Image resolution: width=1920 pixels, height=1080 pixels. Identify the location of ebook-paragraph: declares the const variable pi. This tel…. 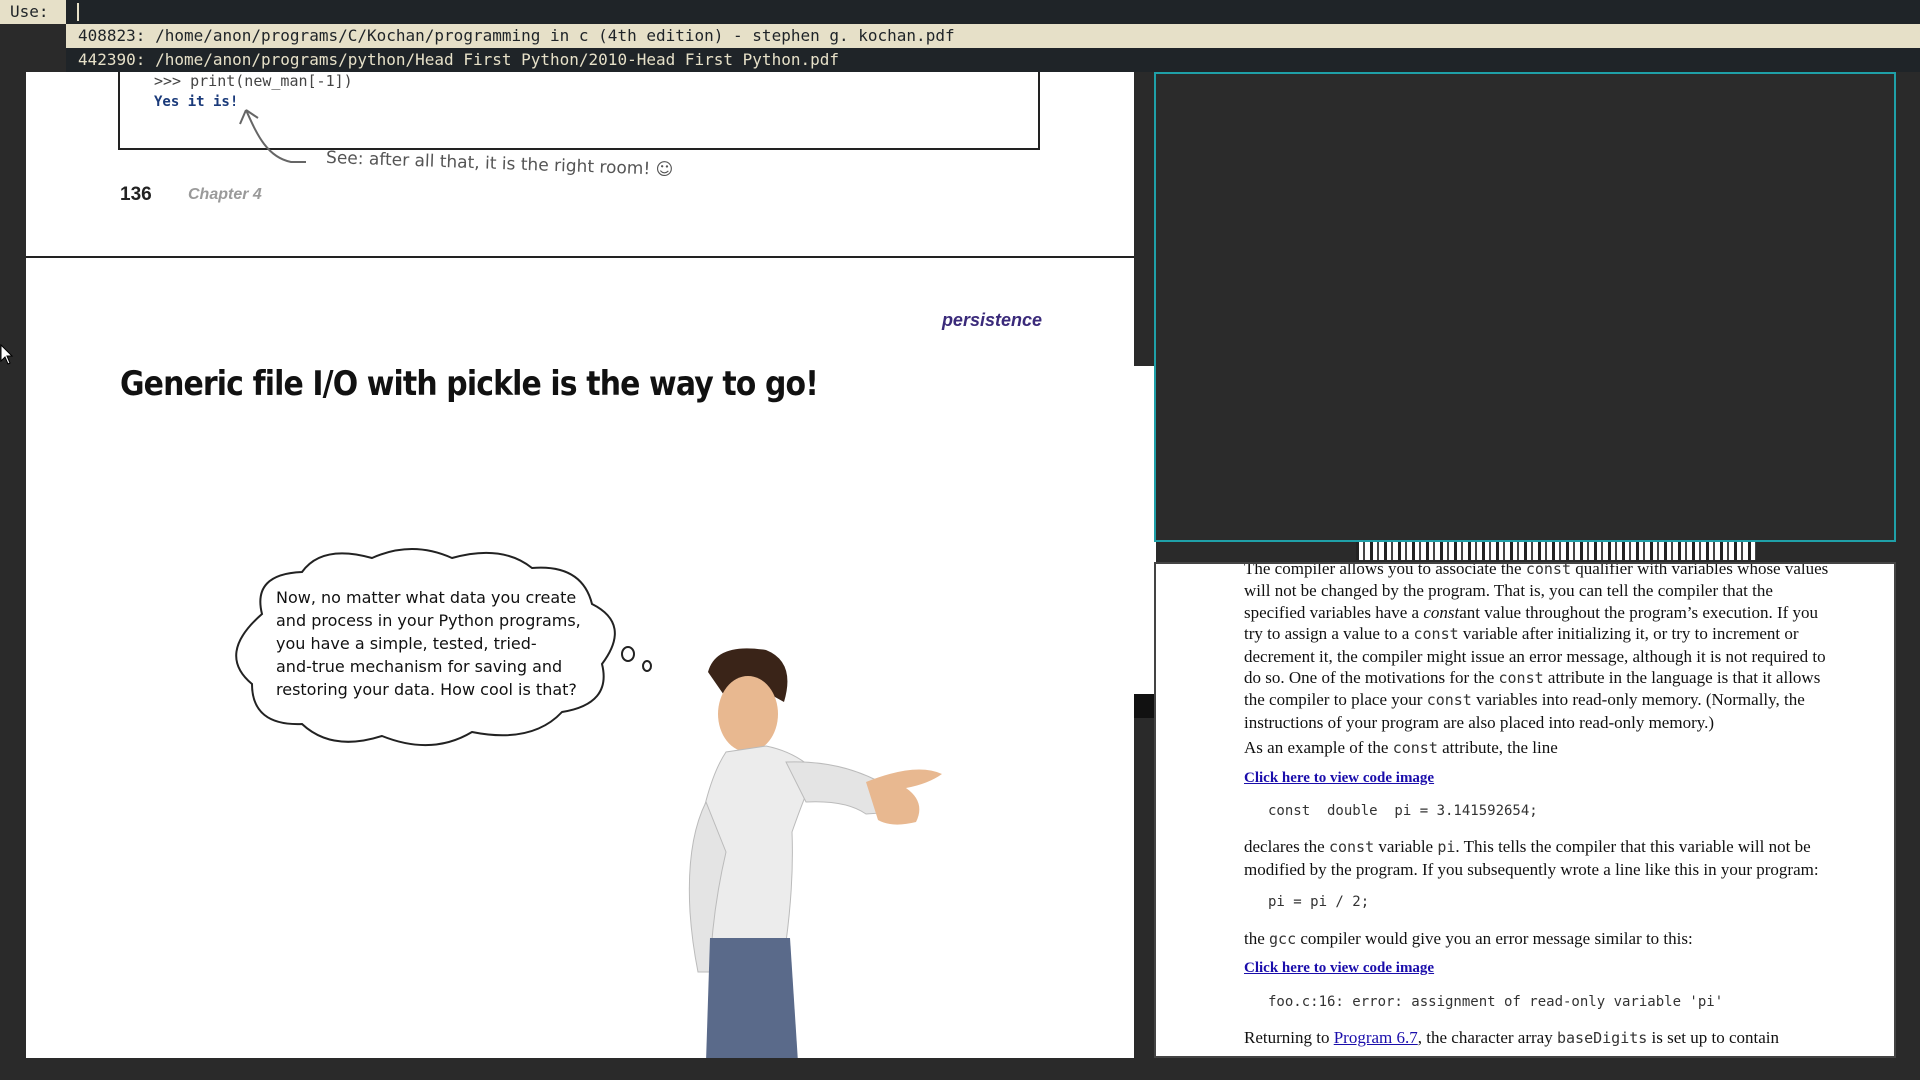
(1531, 858).